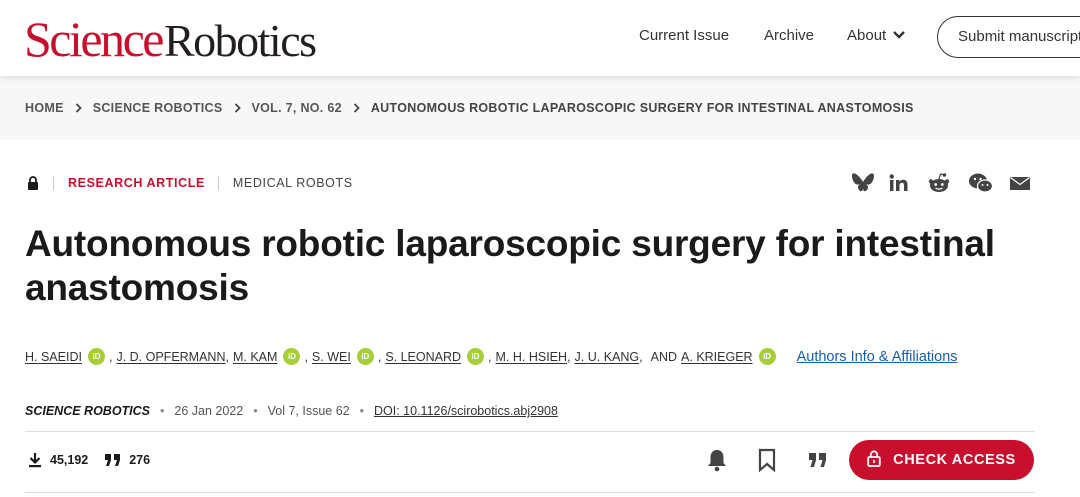 Image resolution: width=1080 pixels, height=497 pixels. What do you see at coordinates (867, 35) in the screenshot?
I see `nav-about-label: About` at bounding box center [867, 35].